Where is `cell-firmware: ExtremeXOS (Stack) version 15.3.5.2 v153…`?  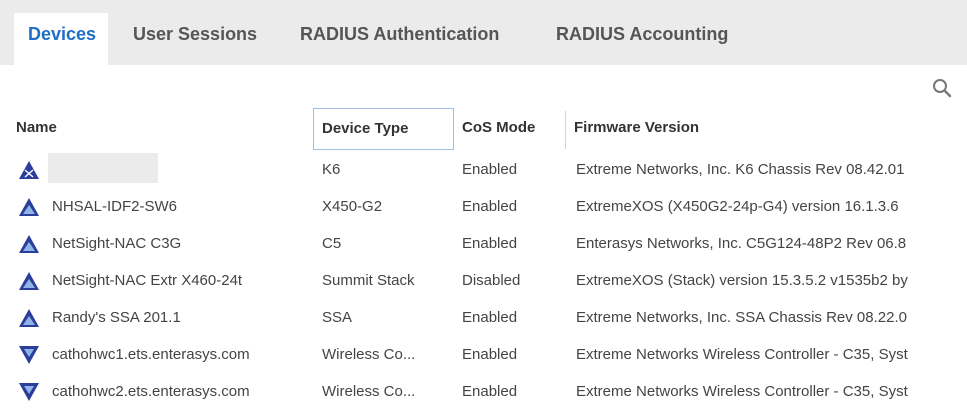 cell-firmware: ExtremeXOS (Stack) version 15.3.5.2 v153… is located at coordinates (742, 280).